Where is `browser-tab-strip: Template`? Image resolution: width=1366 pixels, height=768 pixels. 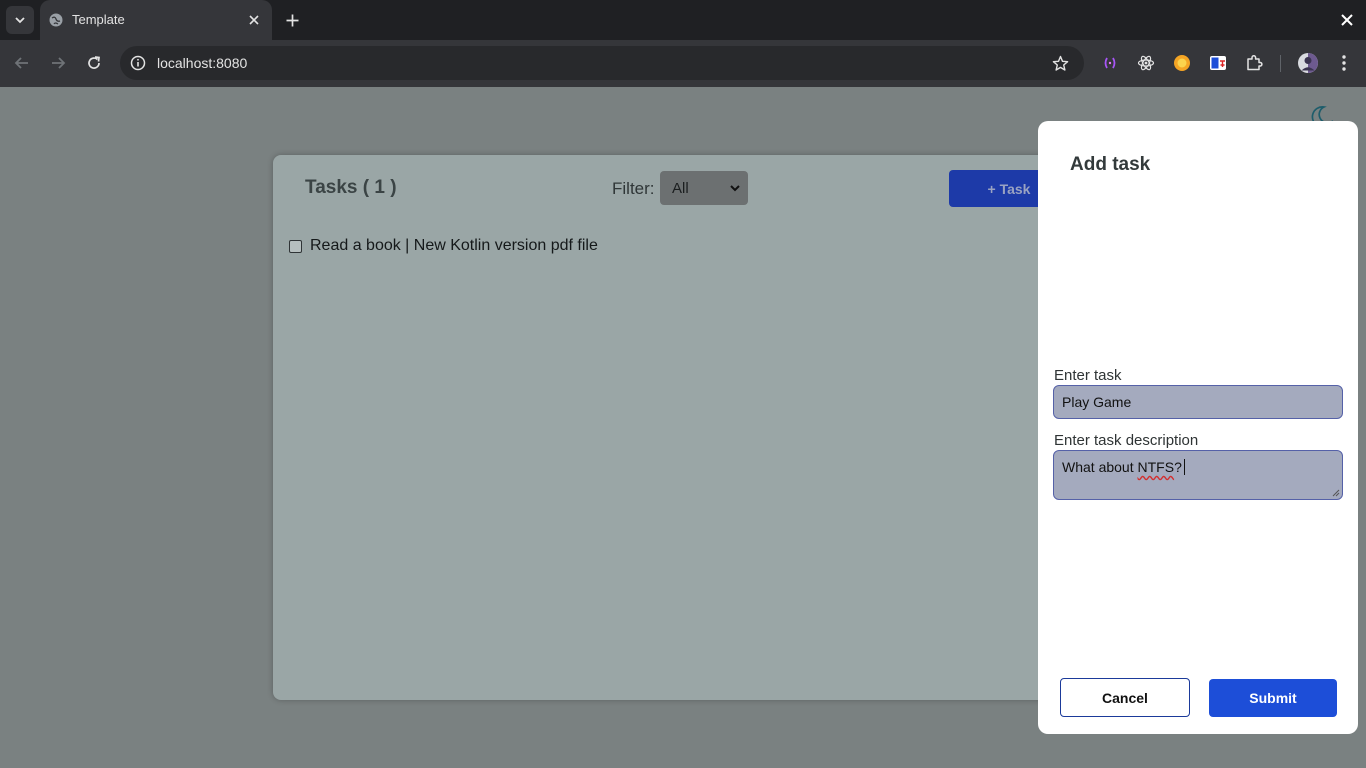 browser-tab-strip: Template is located at coordinates (683, 20).